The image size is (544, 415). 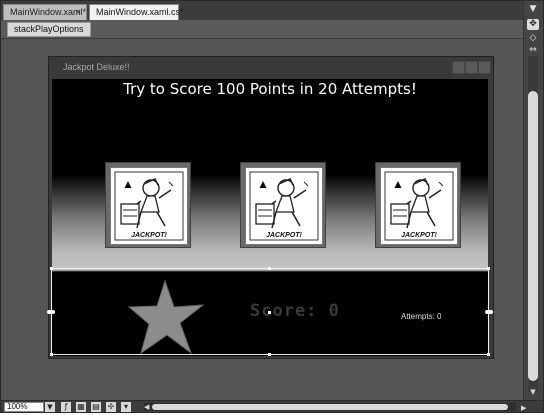 What do you see at coordinates (96, 67) in the screenshot?
I see `window-title: Jackpot Deluxe!!` at bounding box center [96, 67].